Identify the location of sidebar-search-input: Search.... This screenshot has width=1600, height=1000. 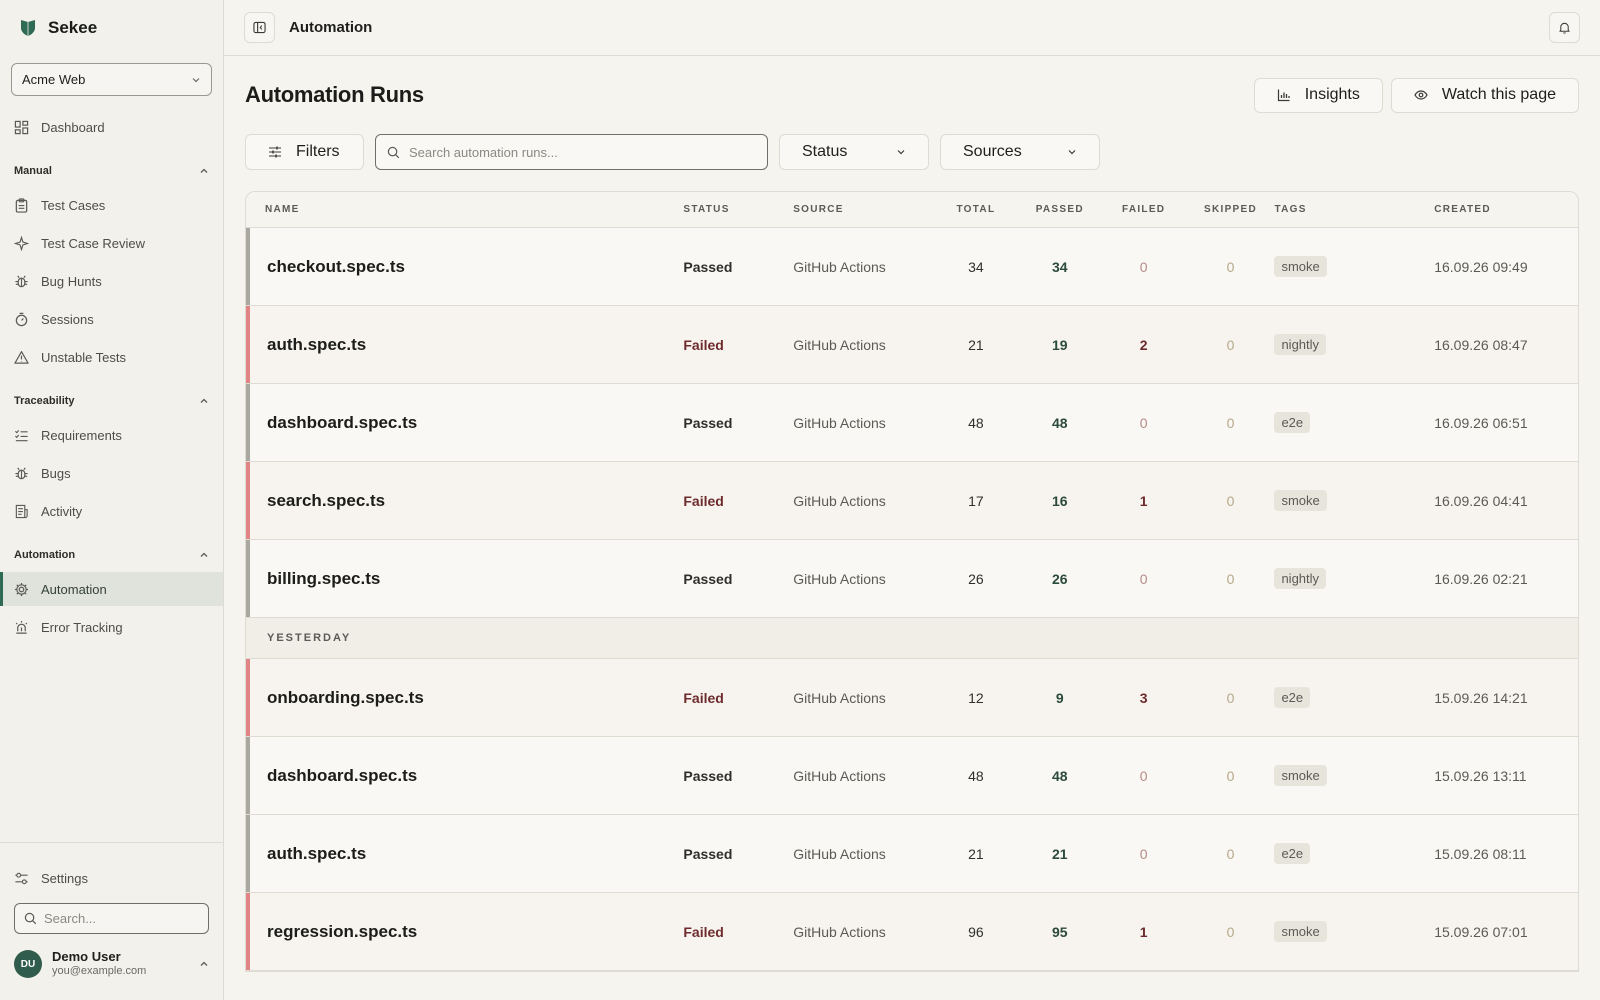
(111, 918).